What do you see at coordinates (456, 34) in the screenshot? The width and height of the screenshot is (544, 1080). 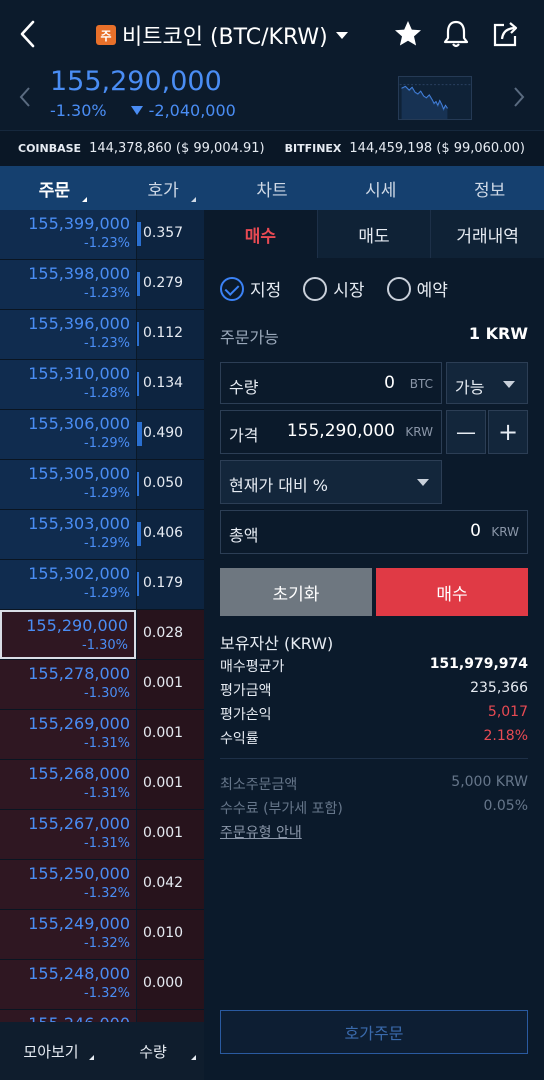 I see `bell-icon` at bounding box center [456, 34].